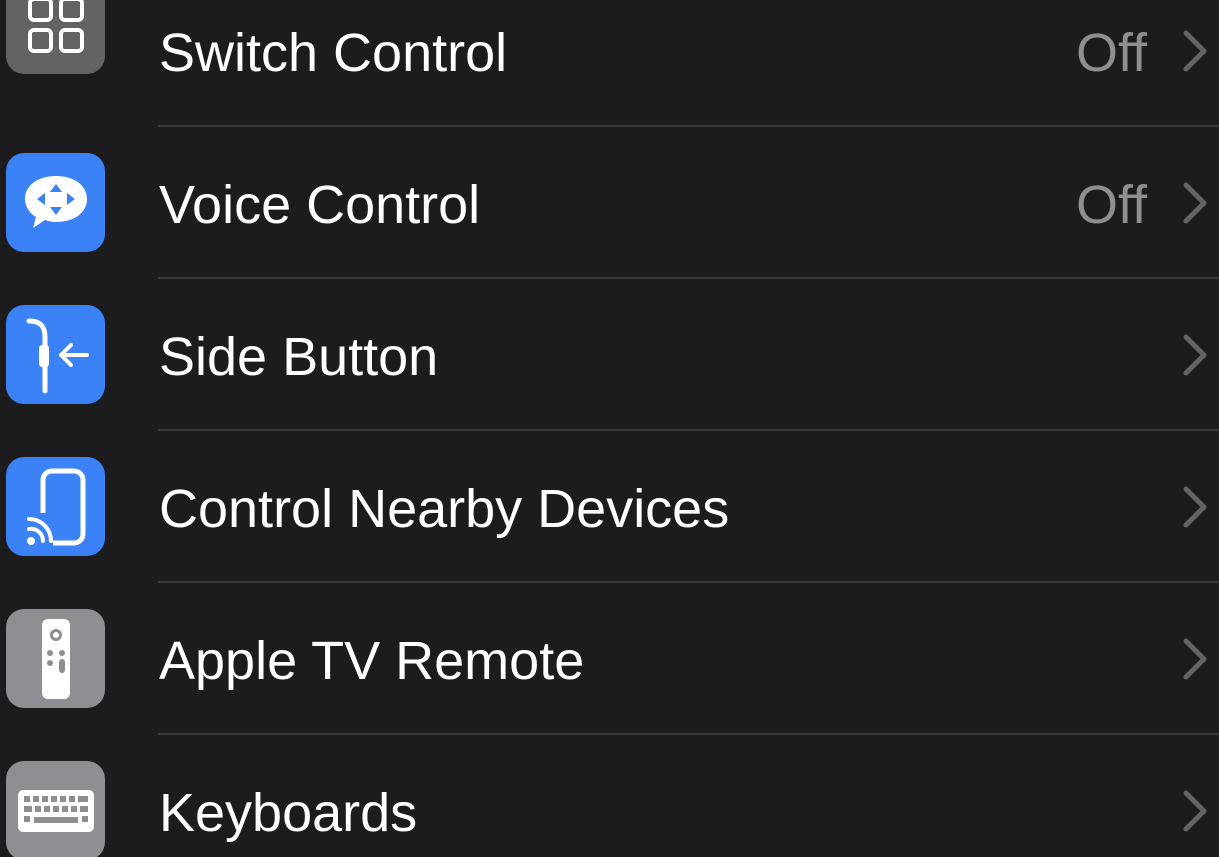 The height and width of the screenshot is (857, 1219). I want to click on row-switch-control: Switch Control Off, so click(609, 63).